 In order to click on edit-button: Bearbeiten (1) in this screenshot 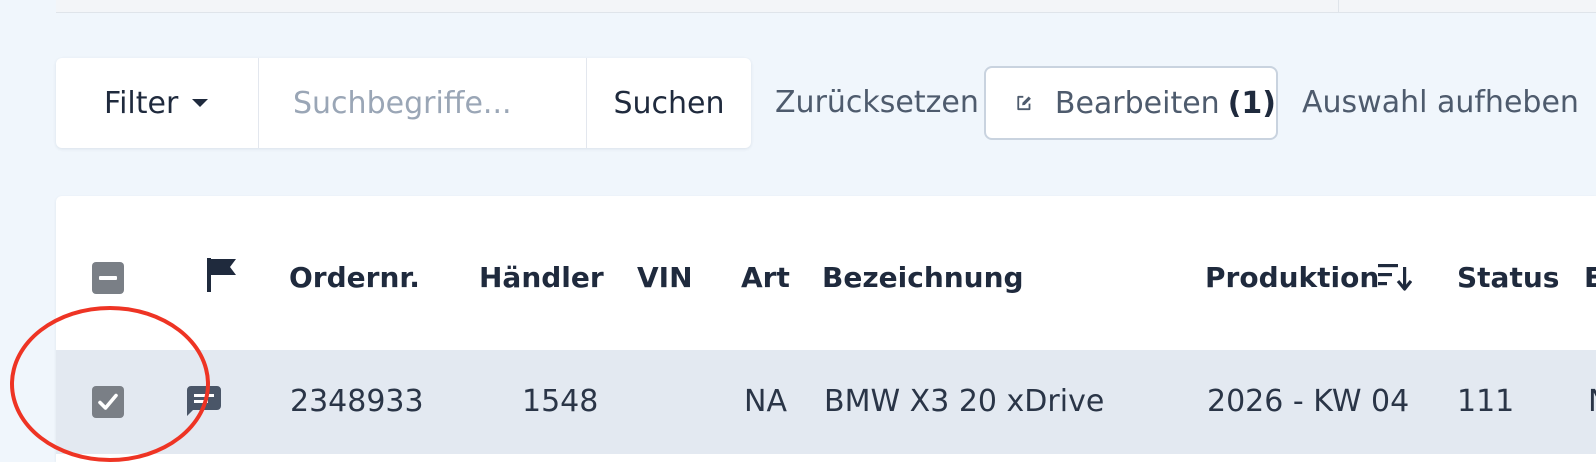, I will do `click(1131, 103)`.